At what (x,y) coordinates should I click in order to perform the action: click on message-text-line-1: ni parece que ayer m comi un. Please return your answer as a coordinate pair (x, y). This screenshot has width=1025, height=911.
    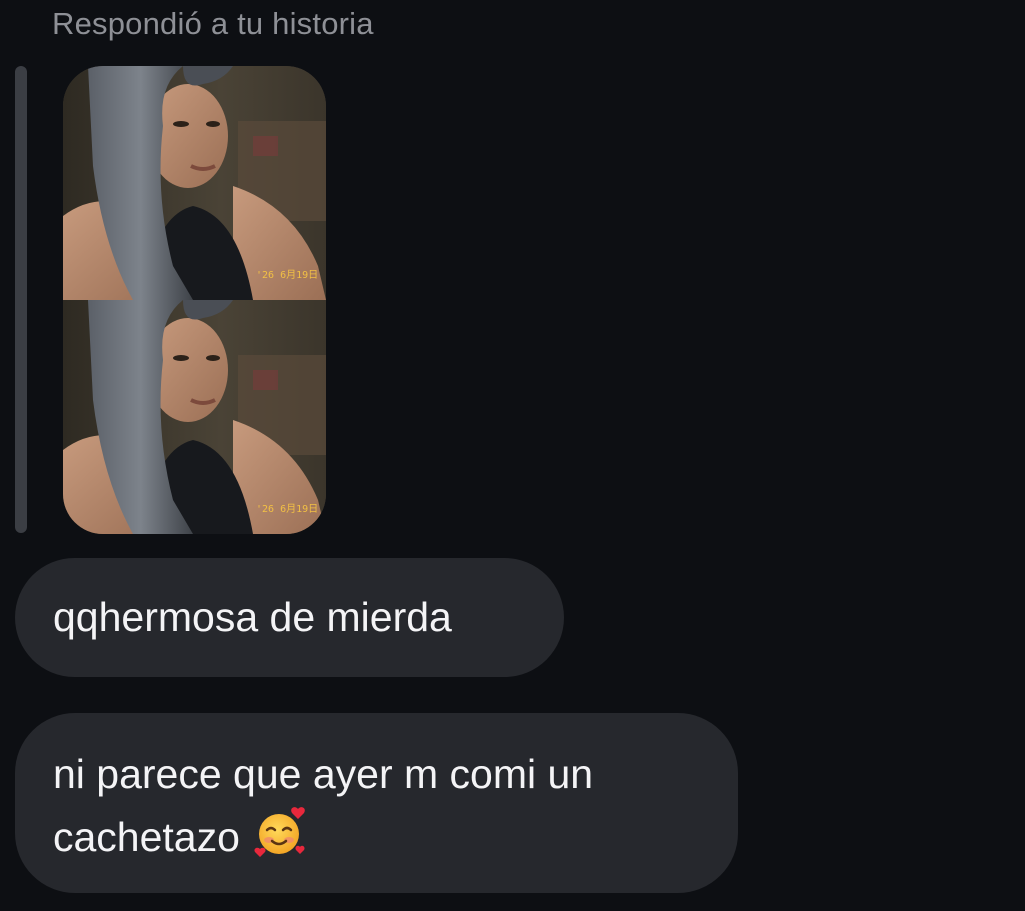
    Looking at the image, I should click on (323, 774).